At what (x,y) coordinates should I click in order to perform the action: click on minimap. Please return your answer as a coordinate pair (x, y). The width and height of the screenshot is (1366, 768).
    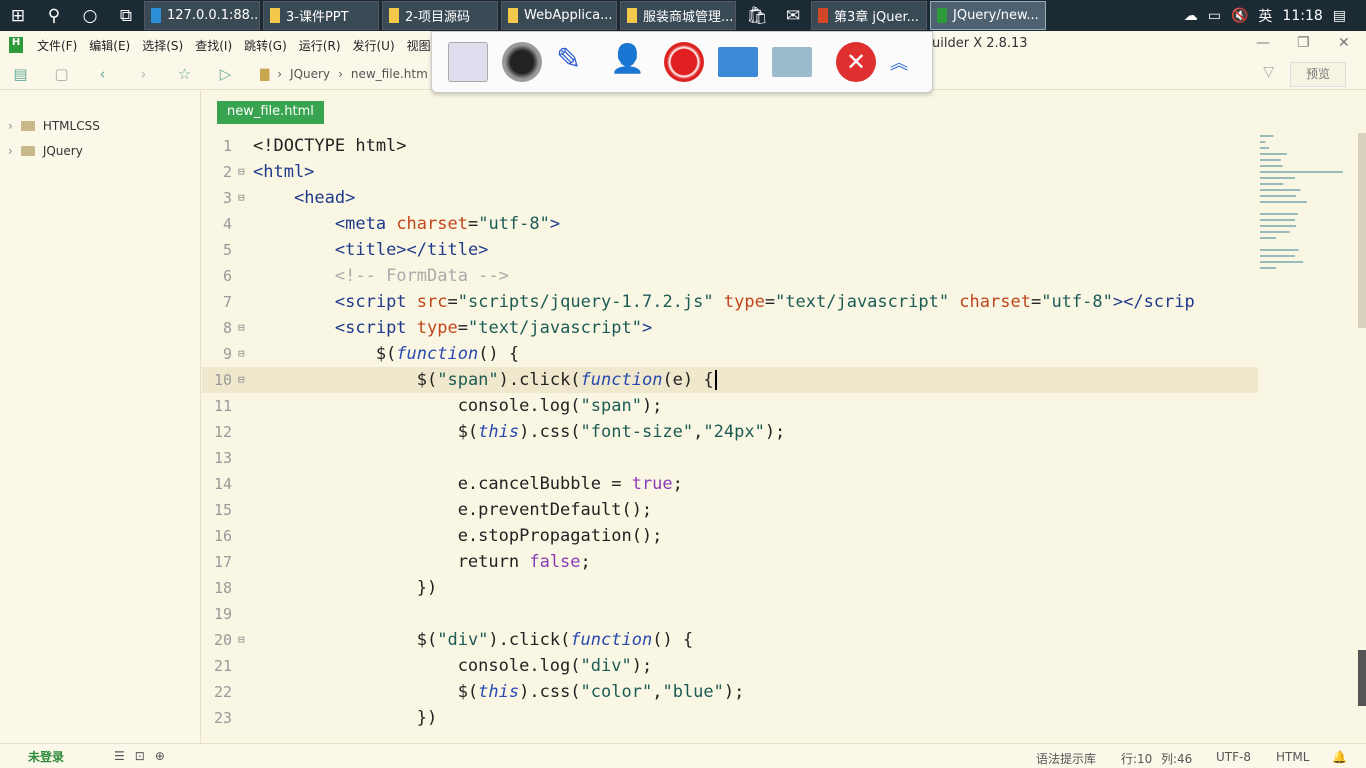
    Looking at the image, I should click on (1308, 208).